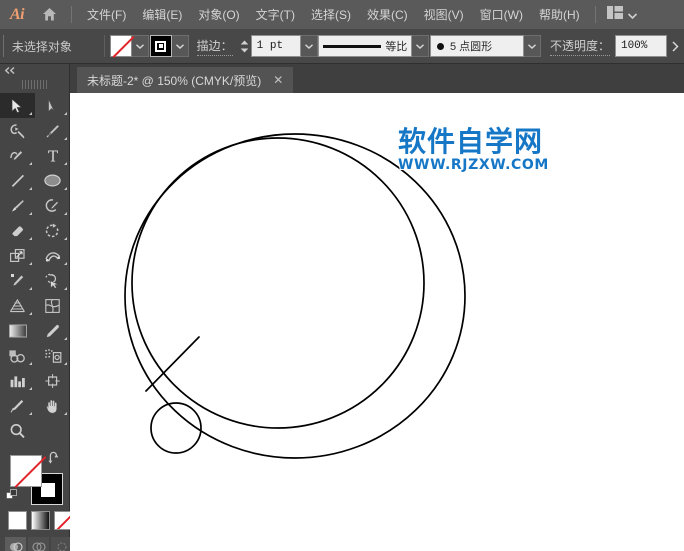  I want to click on fill-dropdown-button, so click(140, 46).